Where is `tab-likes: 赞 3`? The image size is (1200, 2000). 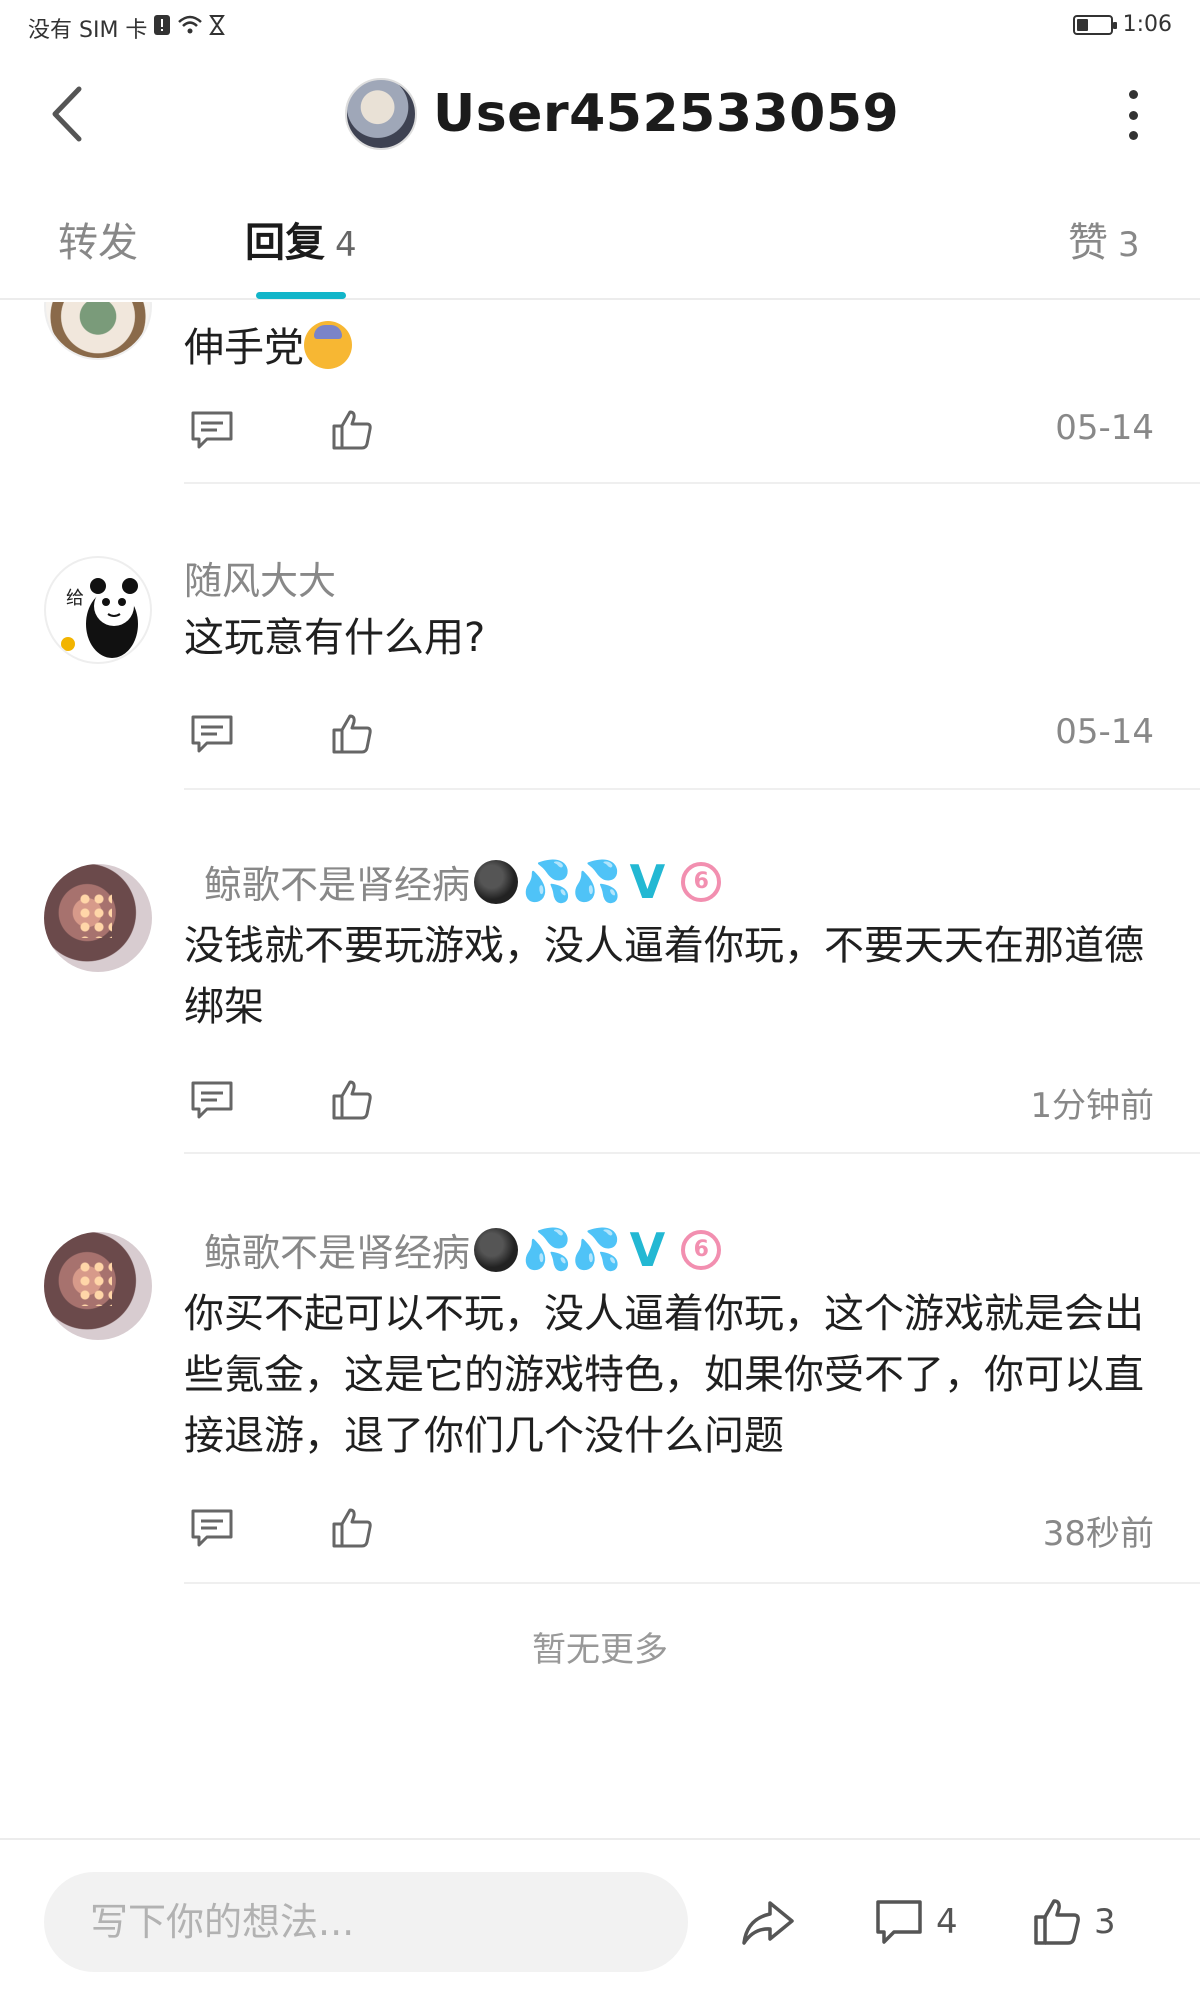
tab-likes: 赞 3 is located at coordinates (1104, 239).